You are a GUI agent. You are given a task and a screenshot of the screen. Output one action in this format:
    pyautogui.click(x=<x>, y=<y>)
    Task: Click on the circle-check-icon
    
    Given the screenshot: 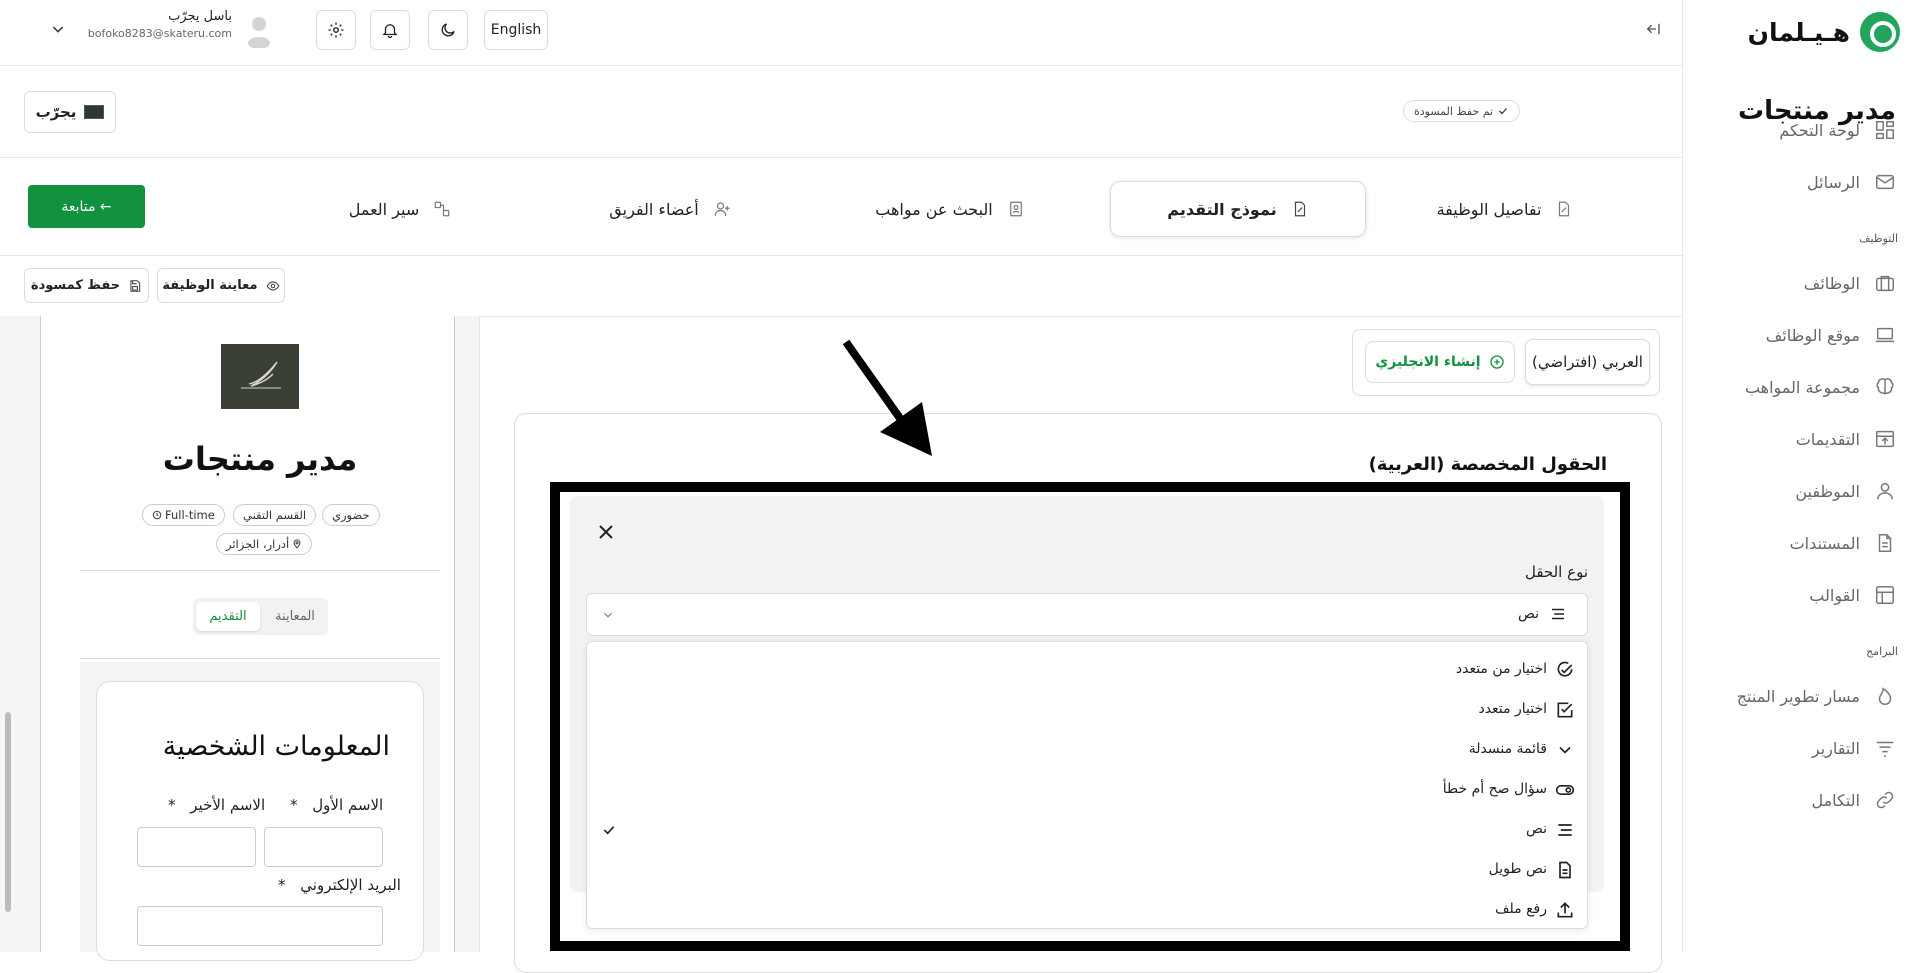 What is the action you would take?
    pyautogui.click(x=1565, y=670)
    